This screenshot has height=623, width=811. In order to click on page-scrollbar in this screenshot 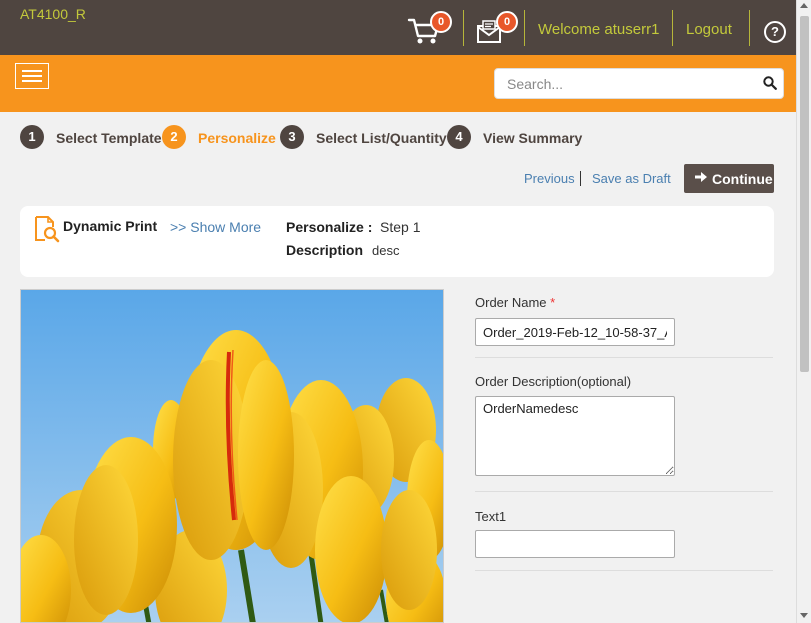, I will do `click(803, 311)`.